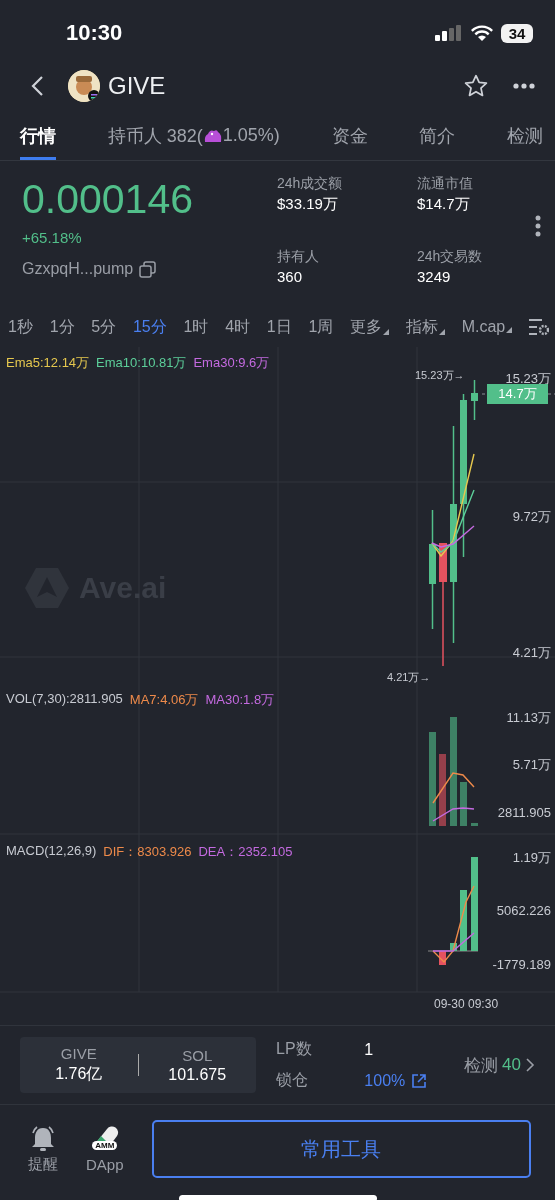 Image resolution: width=555 pixels, height=1200 pixels. I want to click on tab: 行情, so click(38, 137).